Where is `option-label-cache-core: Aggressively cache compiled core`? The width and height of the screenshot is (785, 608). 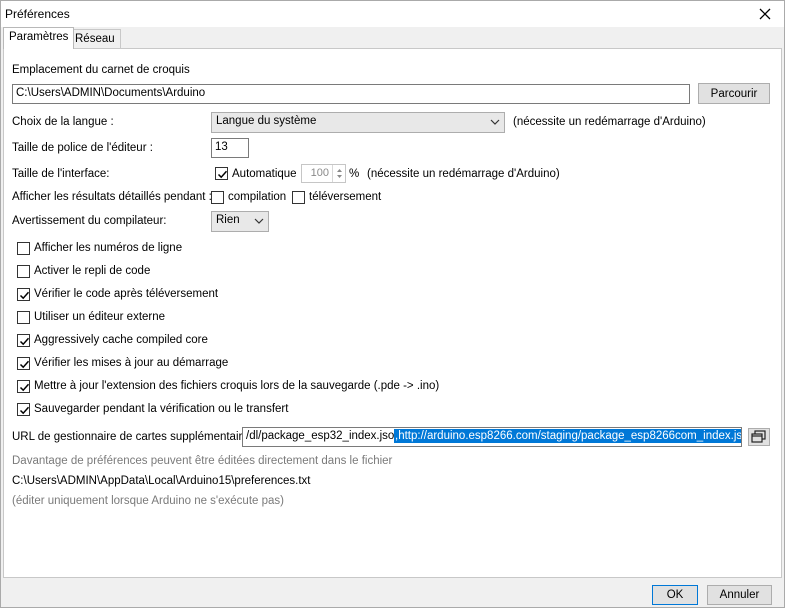 option-label-cache-core: Aggressively cache compiled core is located at coordinates (121, 340).